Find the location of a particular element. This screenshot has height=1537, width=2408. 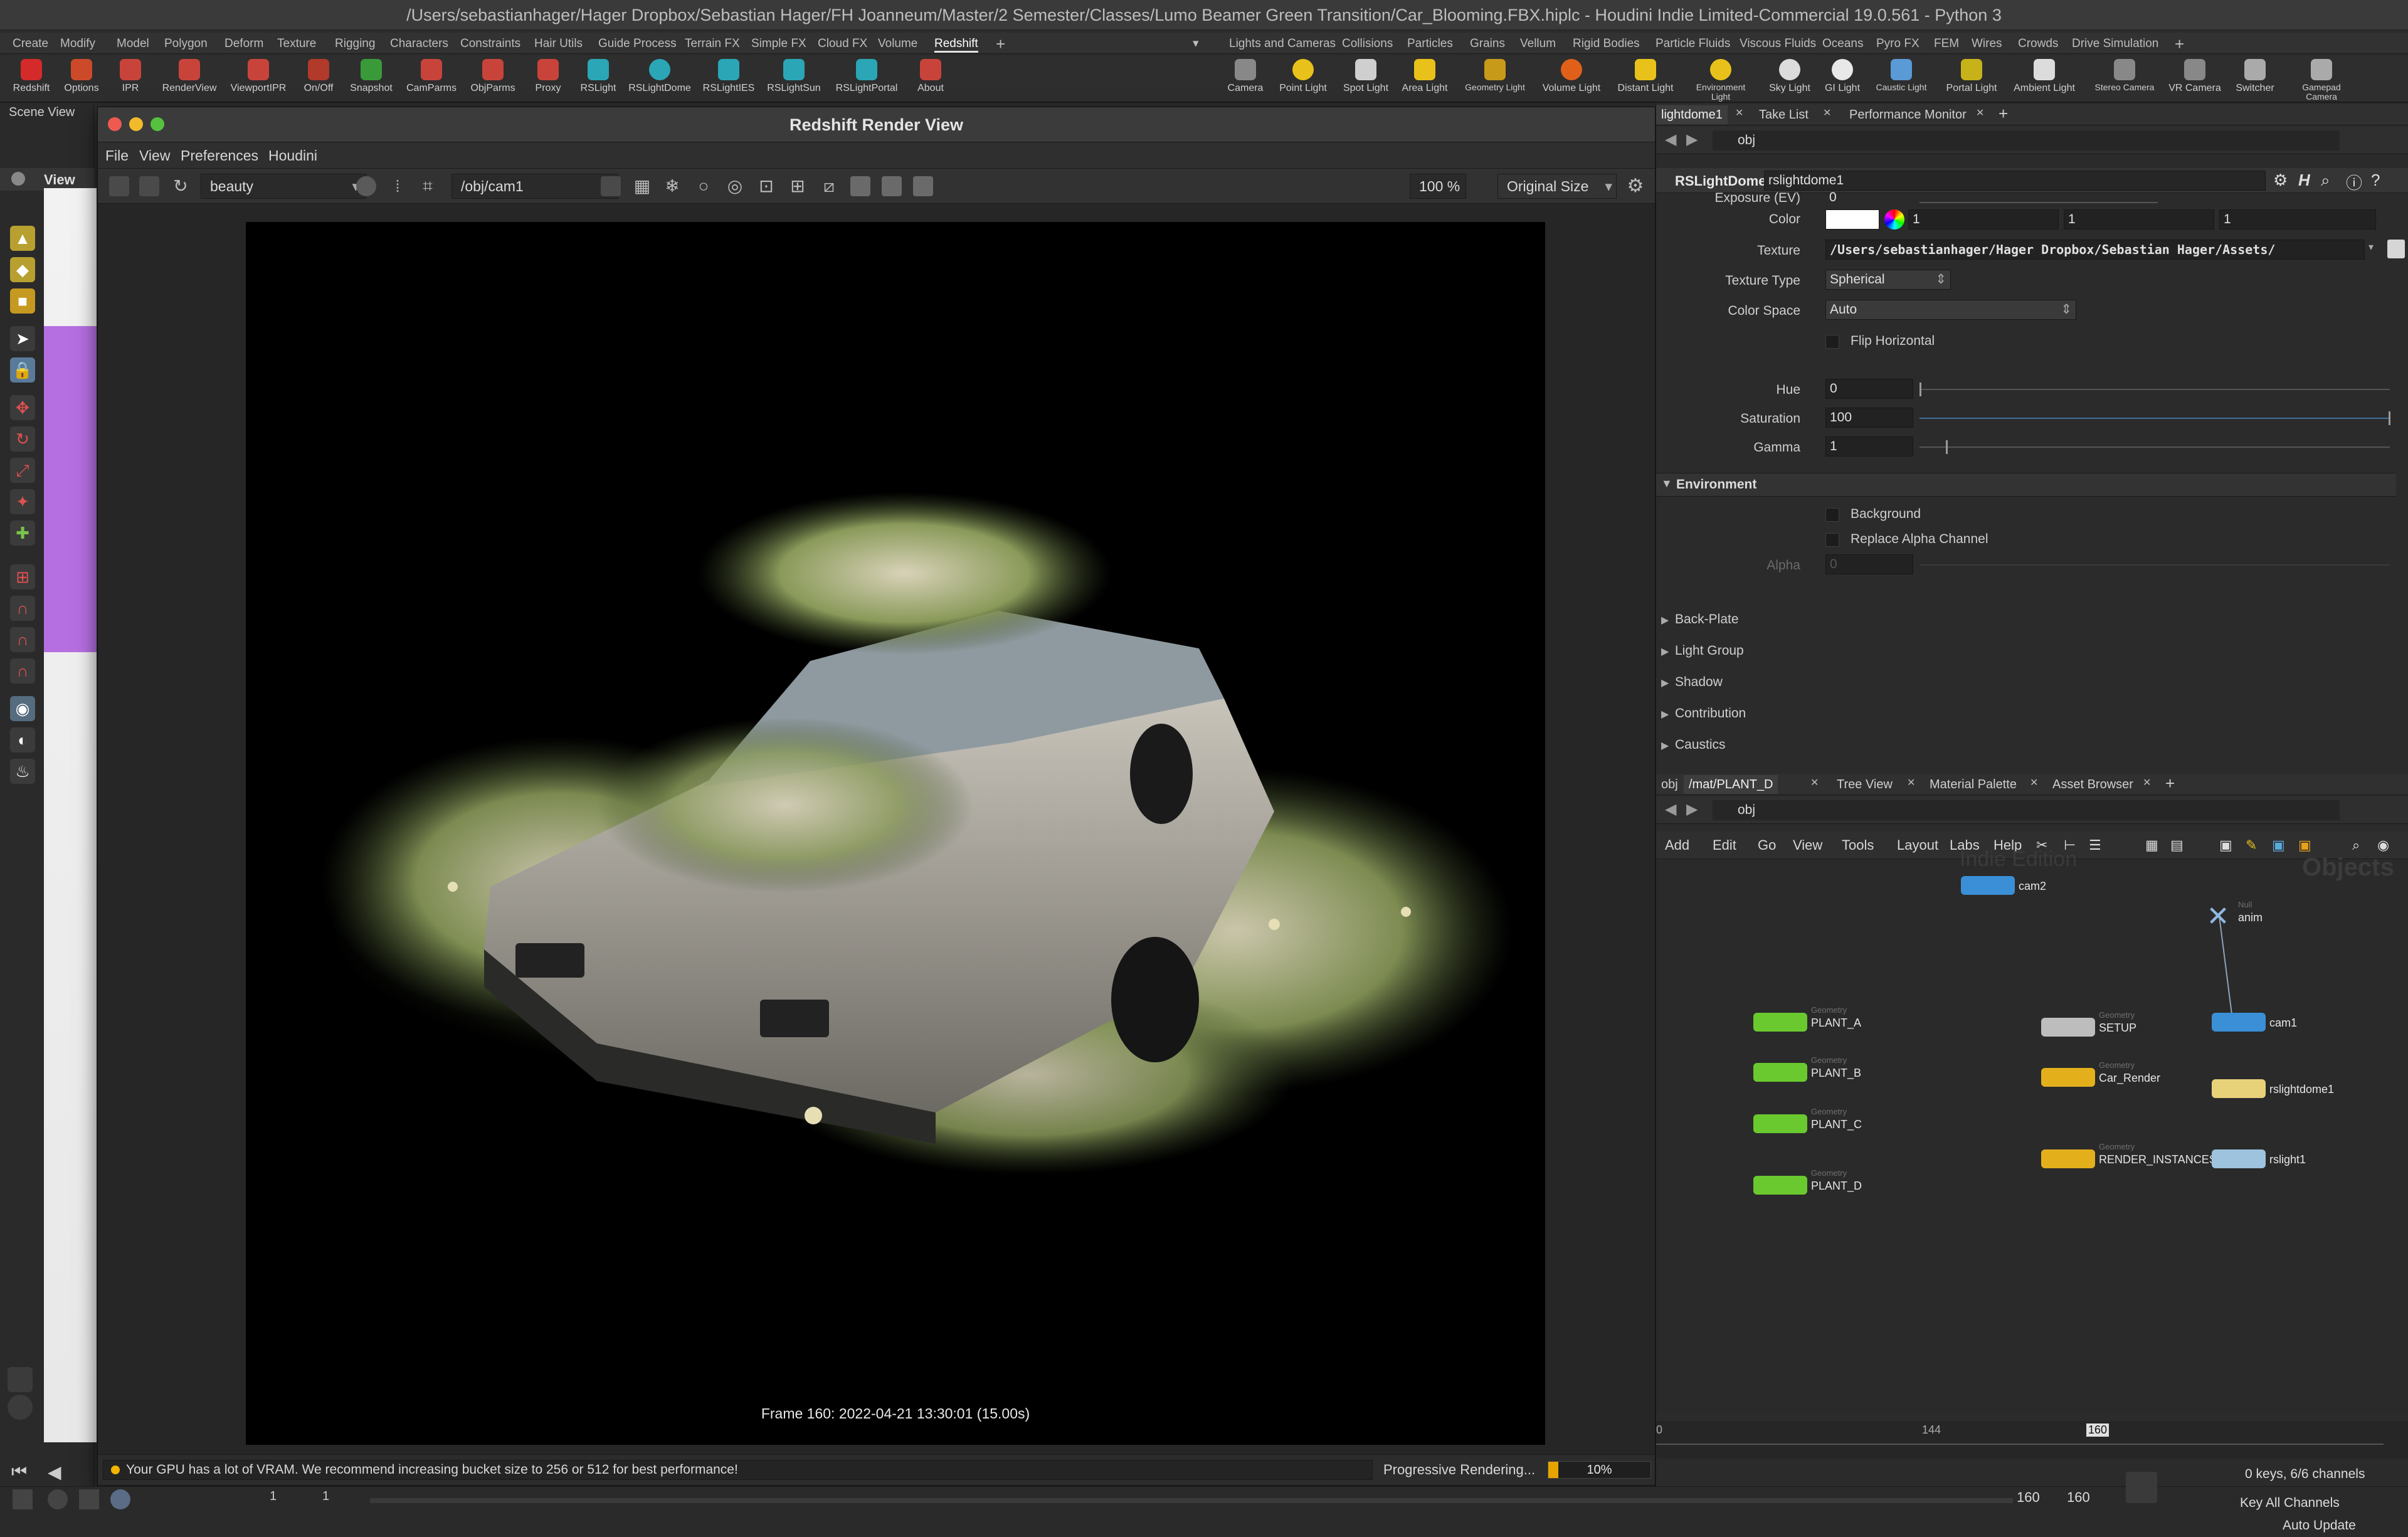

camera-view-icon: ◉ is located at coordinates (22, 709).